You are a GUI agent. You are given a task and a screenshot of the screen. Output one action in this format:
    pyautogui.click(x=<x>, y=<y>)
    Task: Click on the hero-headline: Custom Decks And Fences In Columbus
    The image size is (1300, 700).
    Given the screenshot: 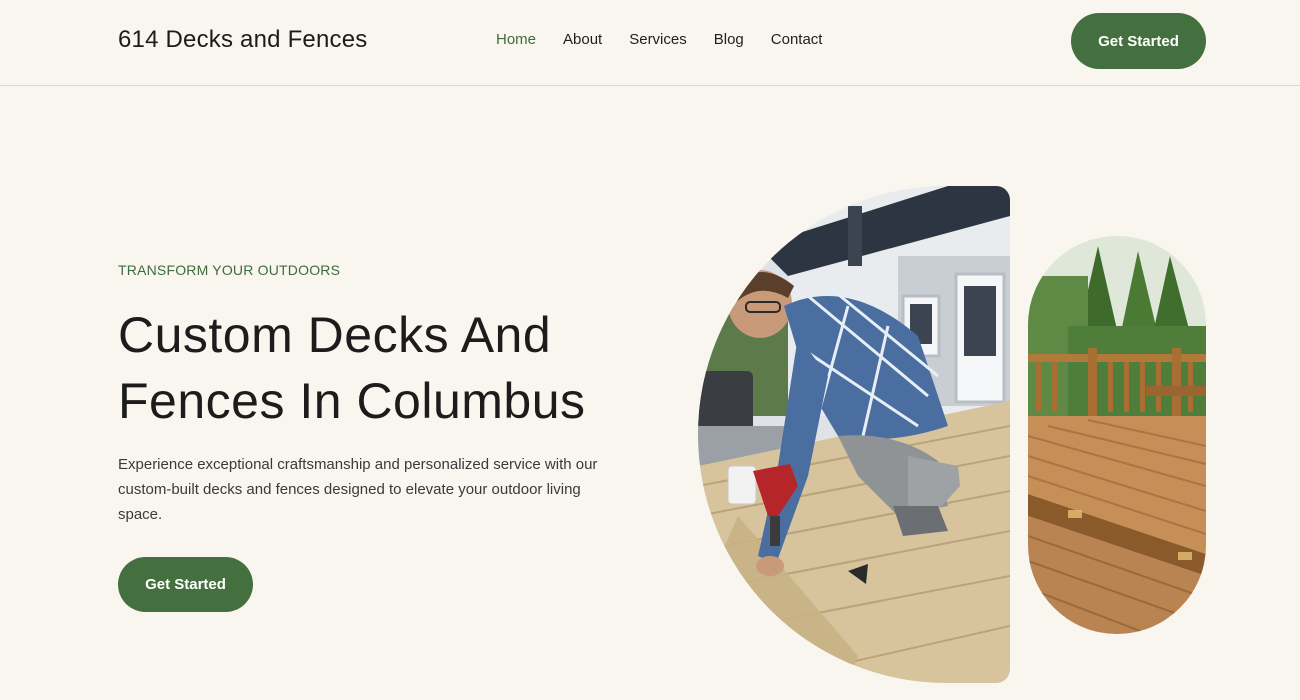 What is the action you would take?
    pyautogui.click(x=352, y=368)
    